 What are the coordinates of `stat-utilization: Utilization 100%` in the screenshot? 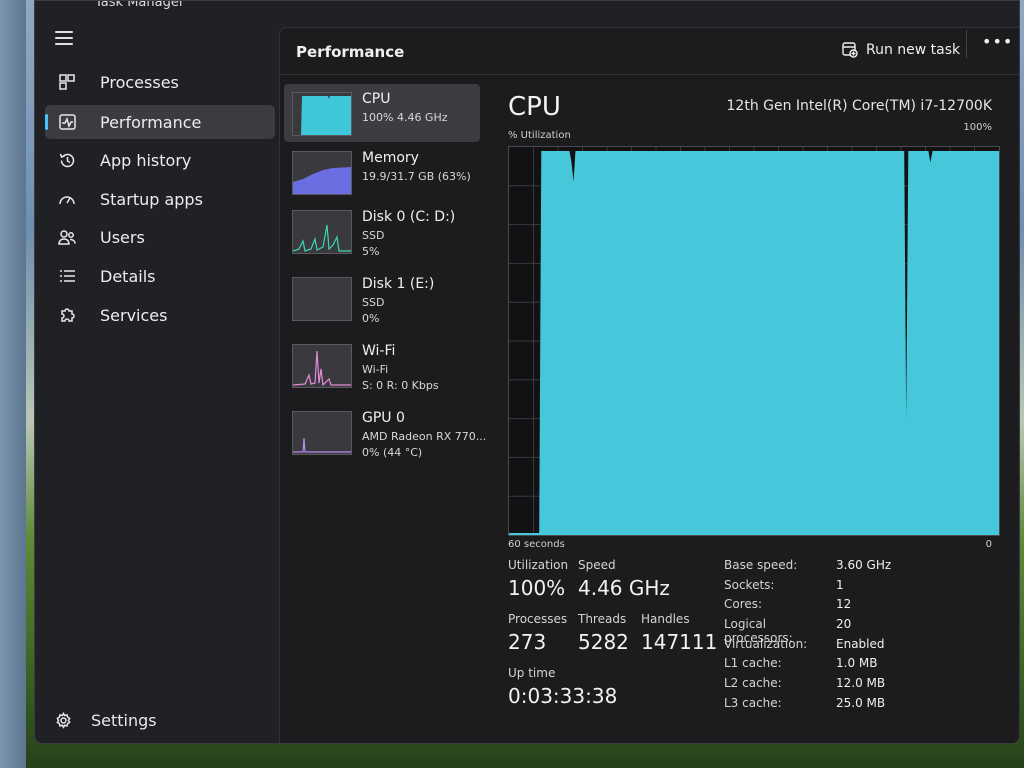 It's located at (538, 579).